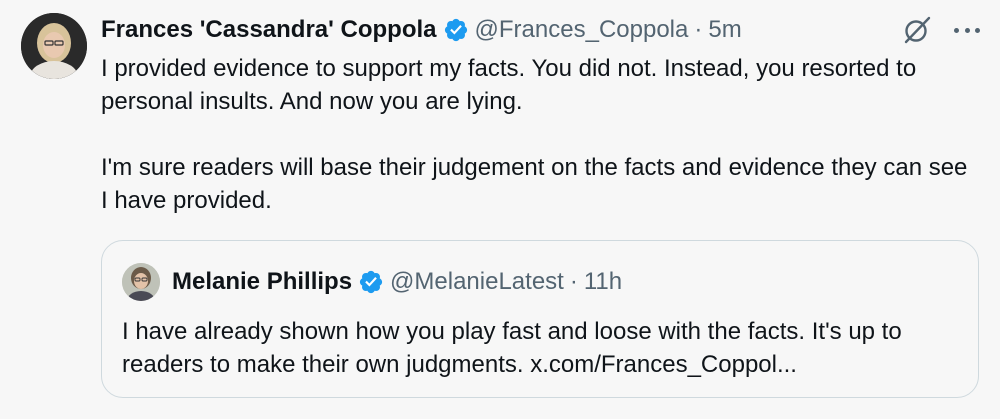 The width and height of the screenshot is (1000, 419). I want to click on author-avatar, so click(54, 46).